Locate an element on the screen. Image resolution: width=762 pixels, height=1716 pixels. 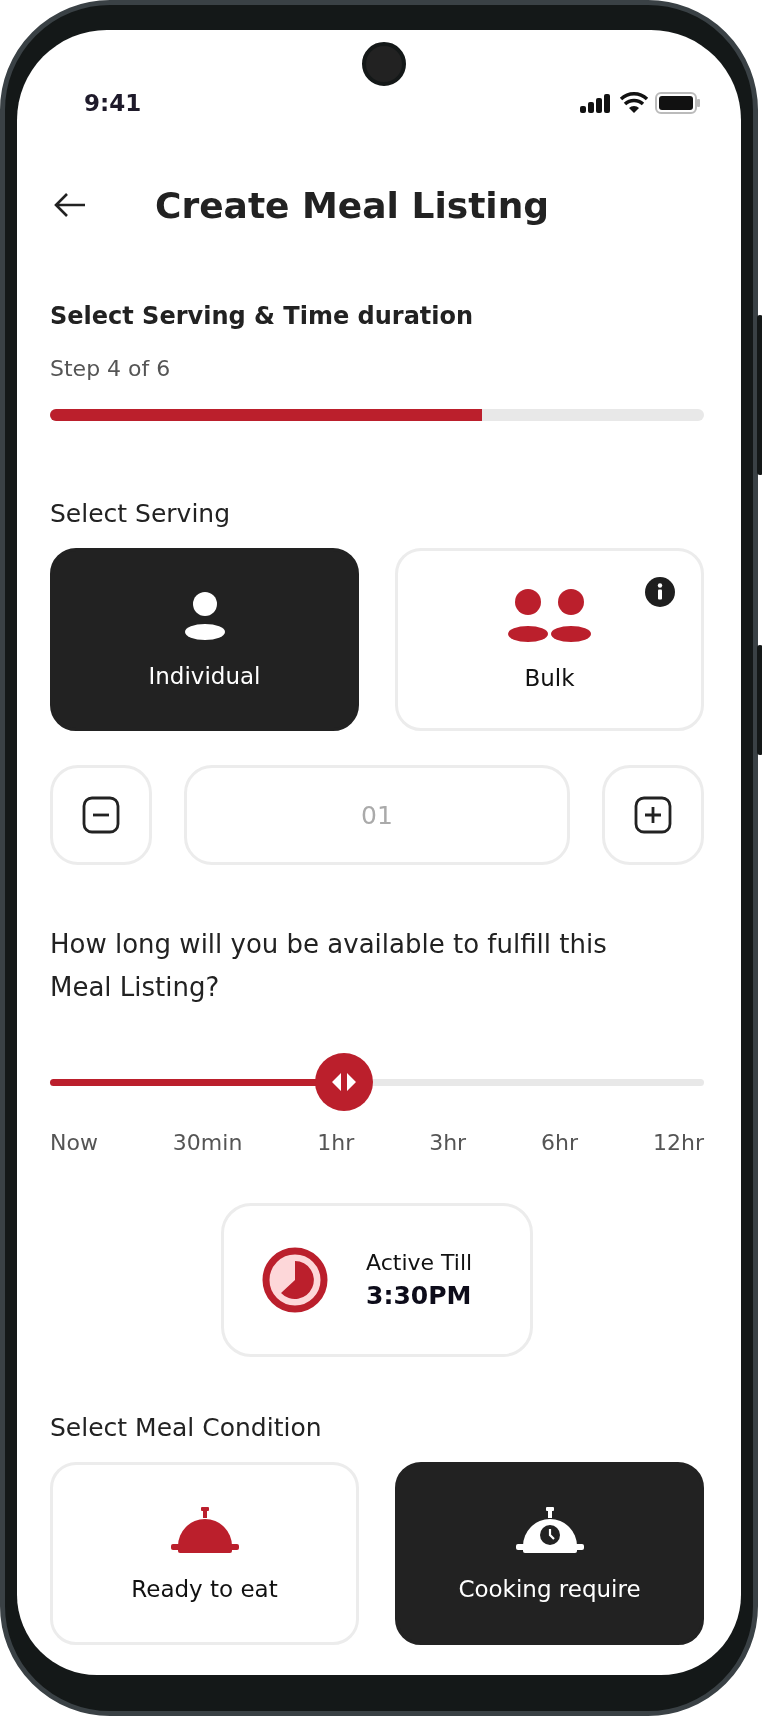
status-time: 9:41 is located at coordinates (113, 103).